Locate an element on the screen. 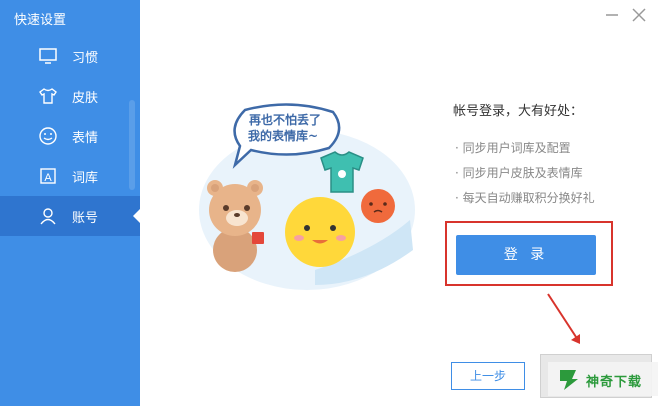 Image resolution: width=659 pixels, height=406 pixels. sidebar-scrollbar is located at coordinates (132, 203).